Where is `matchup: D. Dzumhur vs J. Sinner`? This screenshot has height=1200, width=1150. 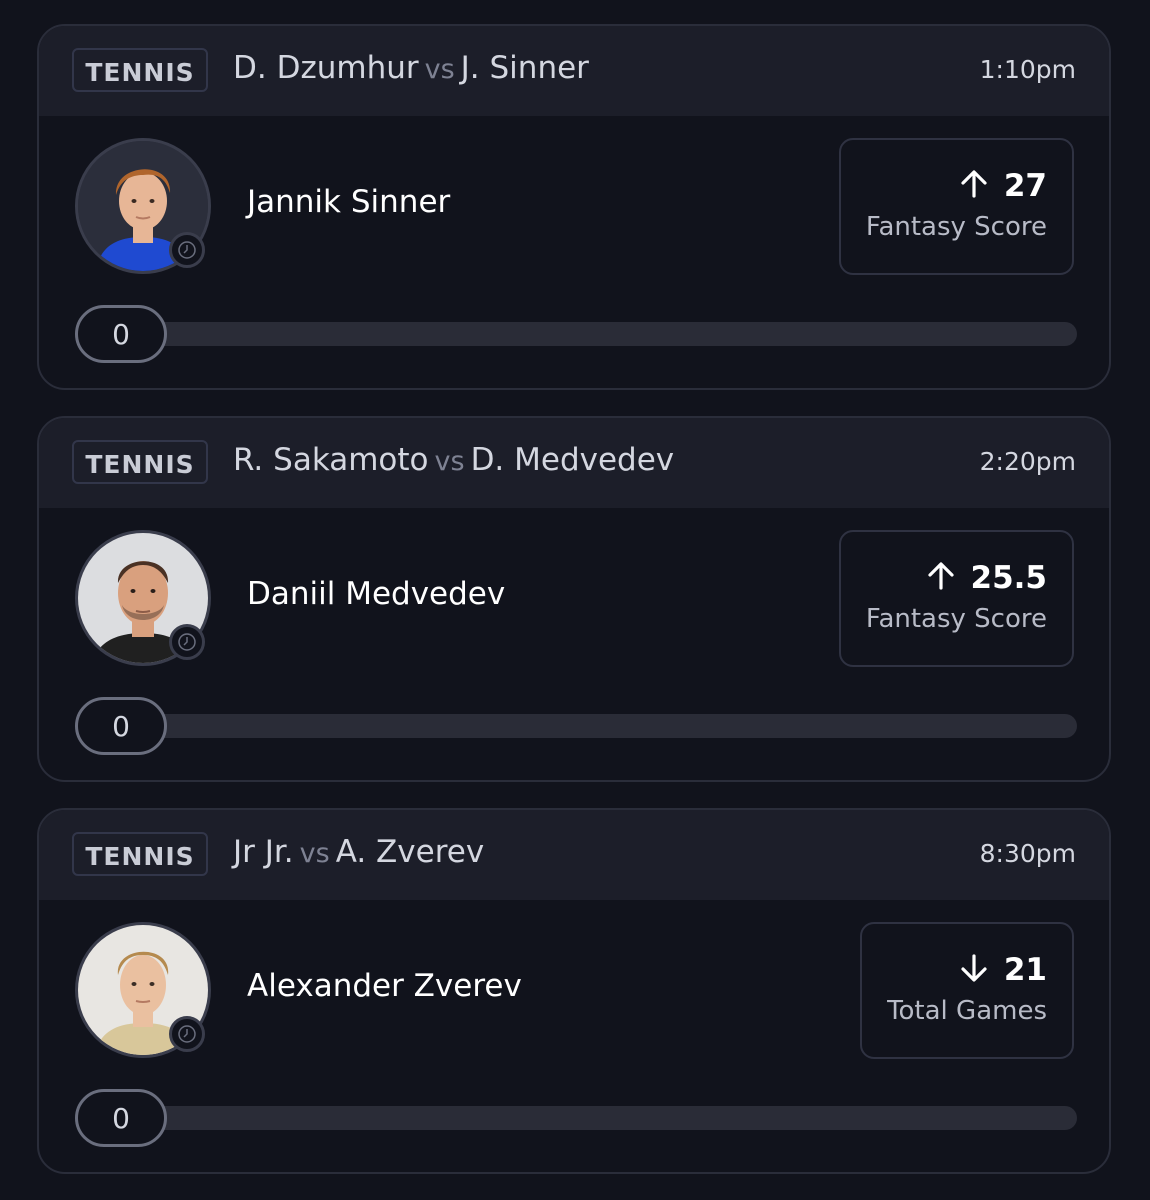
matchup: D. Dzumhur vs J. Sinner is located at coordinates (411, 68).